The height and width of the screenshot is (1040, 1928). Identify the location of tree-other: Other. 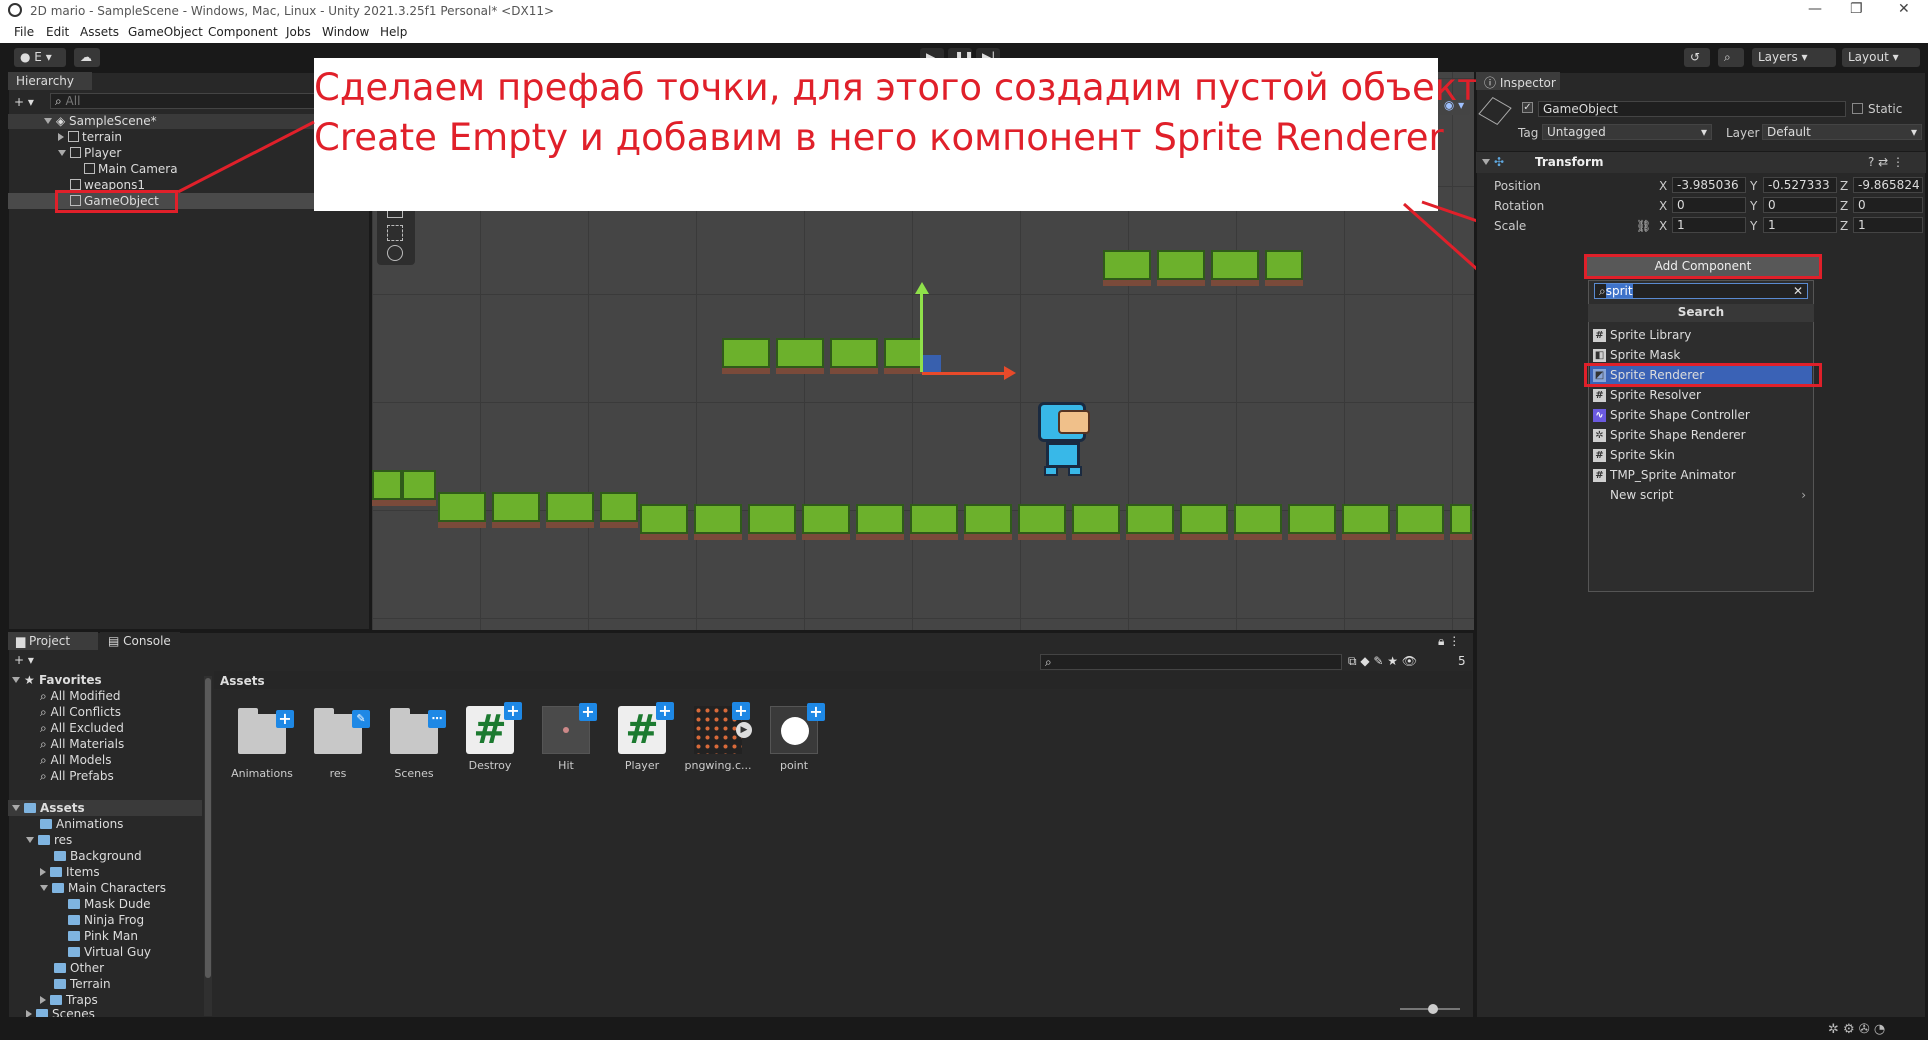
(79, 968).